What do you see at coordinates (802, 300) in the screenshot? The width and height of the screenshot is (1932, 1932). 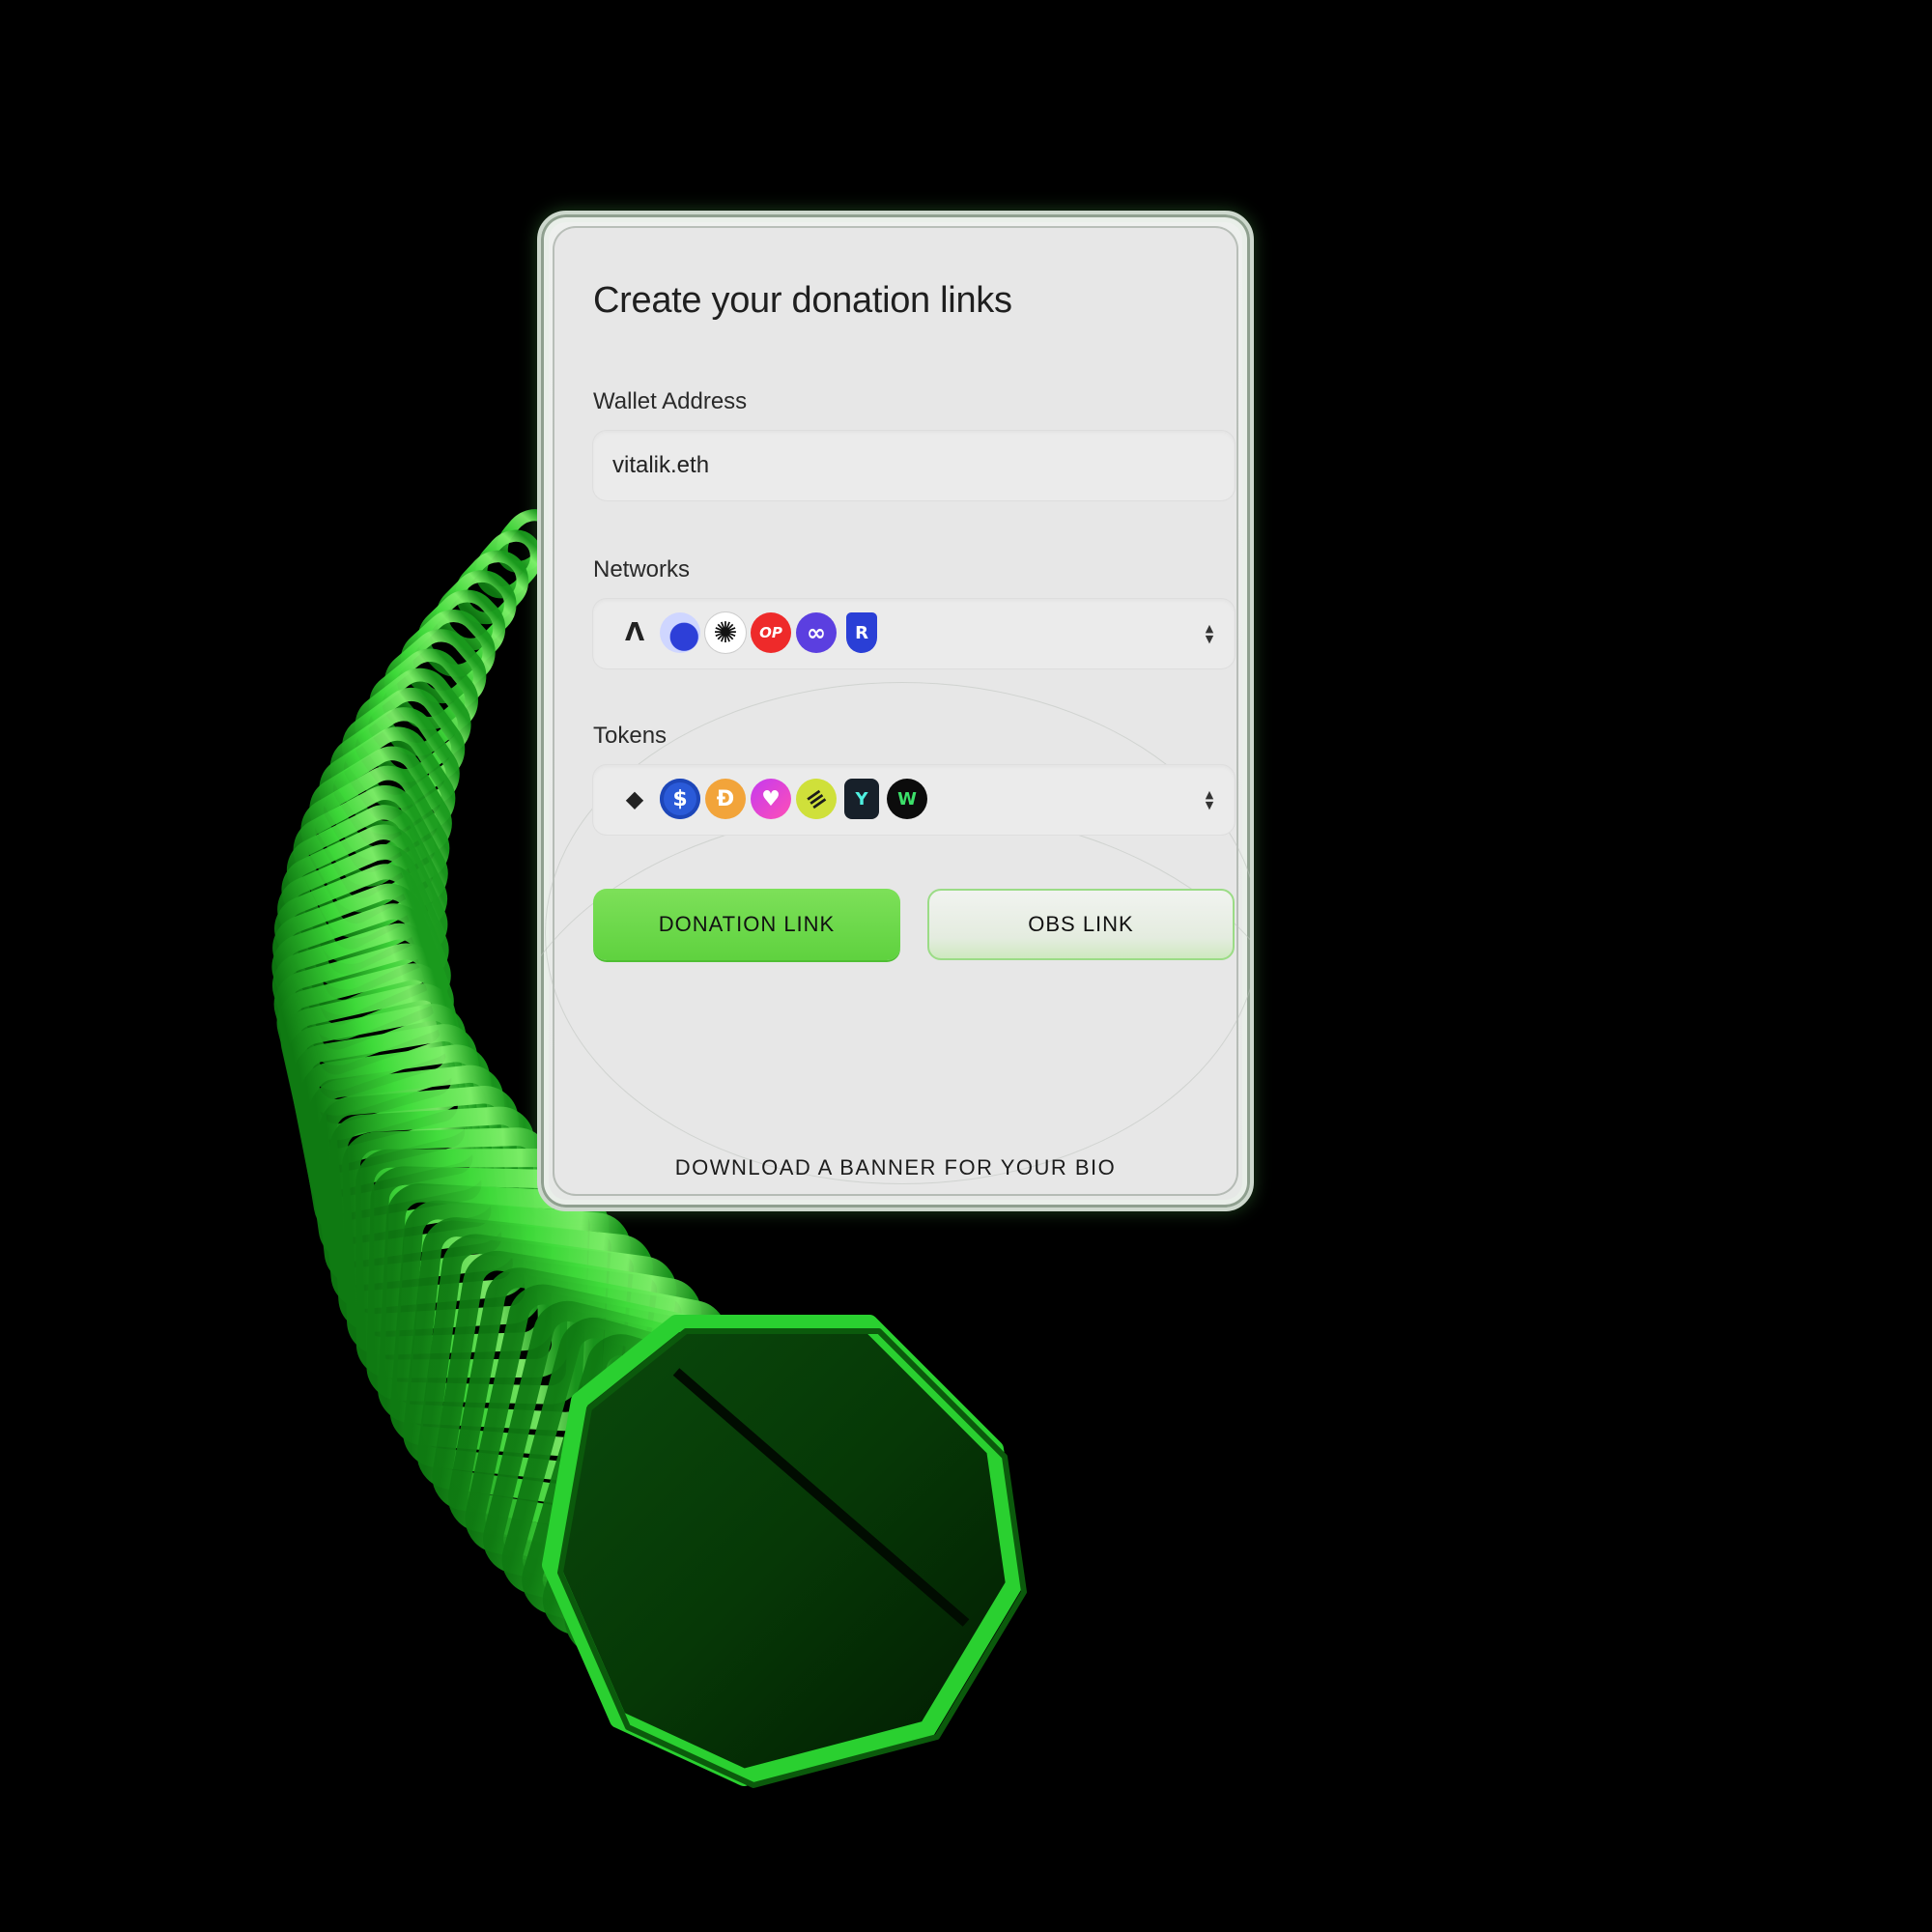 I see `page-title: Create your donation links` at bounding box center [802, 300].